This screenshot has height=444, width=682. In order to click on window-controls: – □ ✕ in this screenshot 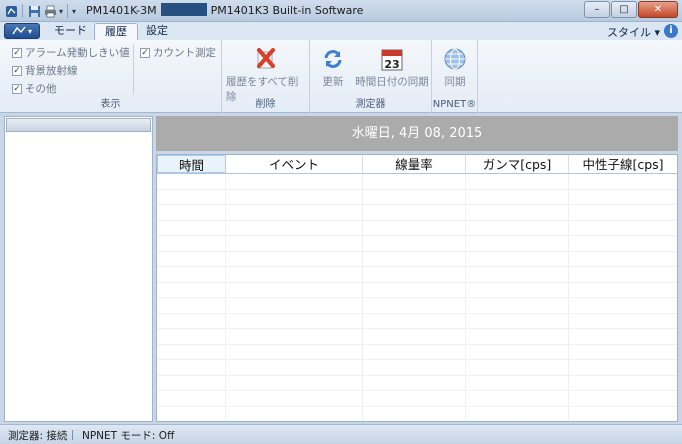, I will do `click(631, 9)`.